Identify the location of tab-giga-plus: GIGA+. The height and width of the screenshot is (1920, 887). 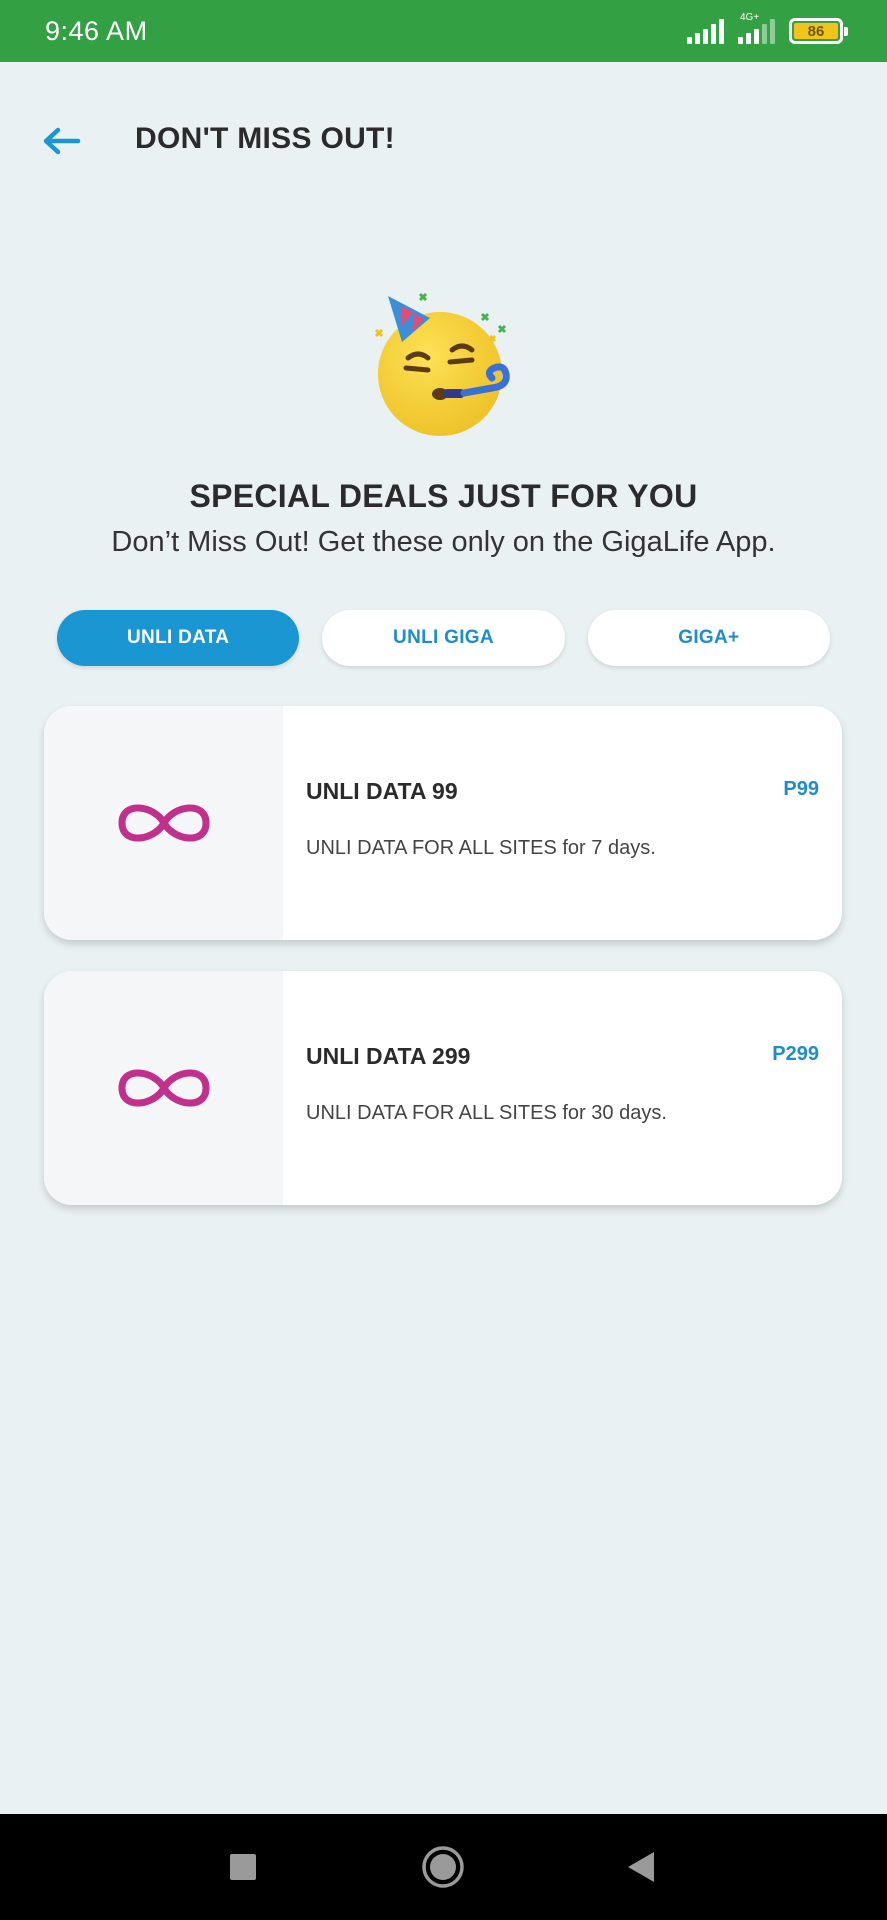
(708, 638).